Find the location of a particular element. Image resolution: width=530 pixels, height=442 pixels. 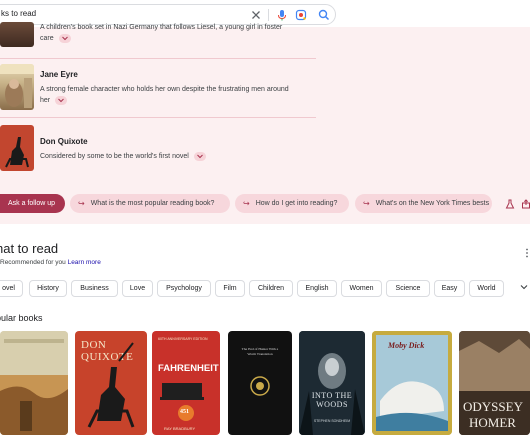

filter-chip: World is located at coordinates (486, 288).